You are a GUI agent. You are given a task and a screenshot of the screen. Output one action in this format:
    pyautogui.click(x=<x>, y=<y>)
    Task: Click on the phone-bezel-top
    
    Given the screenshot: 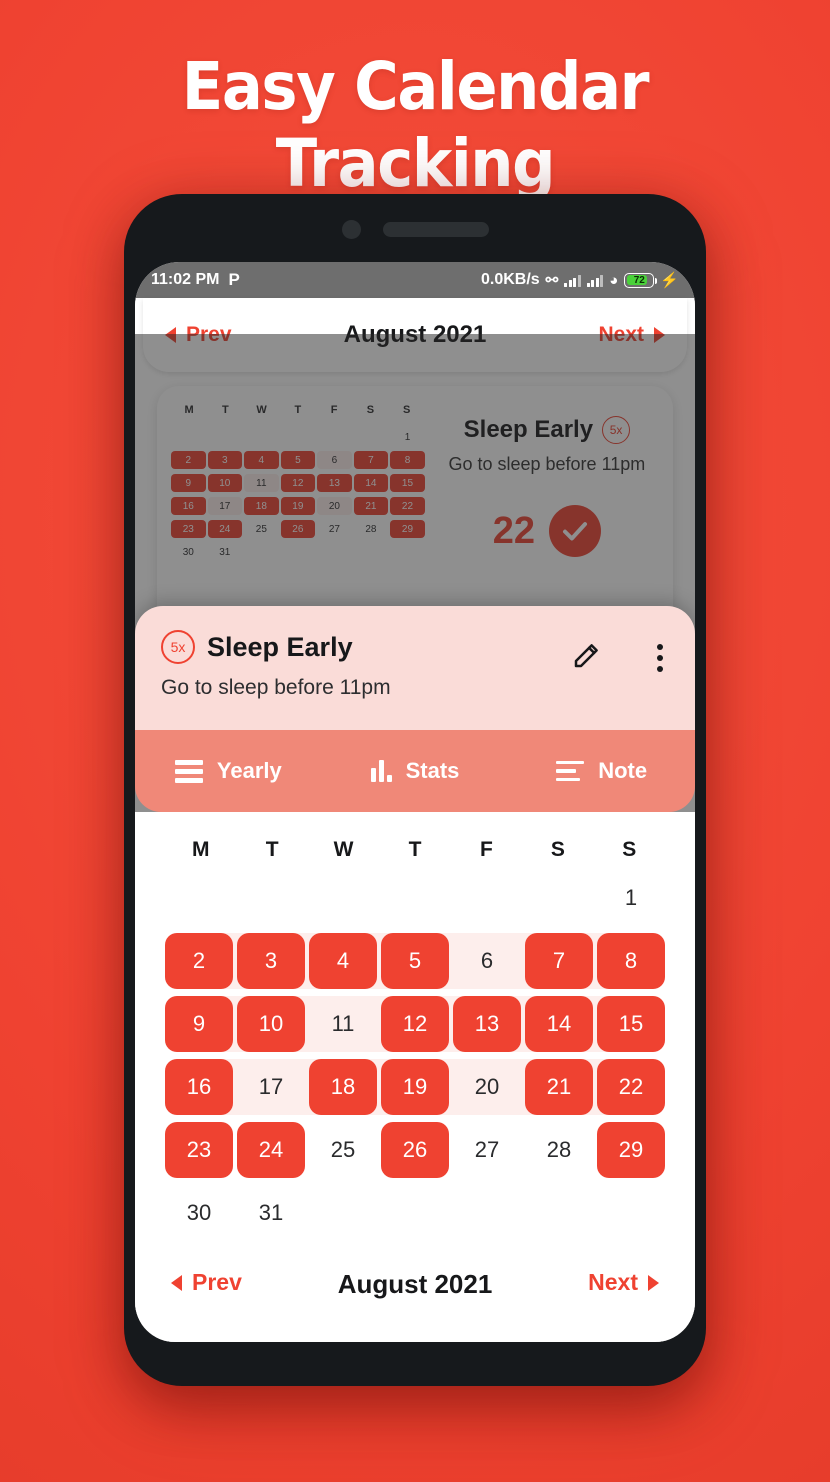 What is the action you would take?
    pyautogui.click(x=415, y=229)
    